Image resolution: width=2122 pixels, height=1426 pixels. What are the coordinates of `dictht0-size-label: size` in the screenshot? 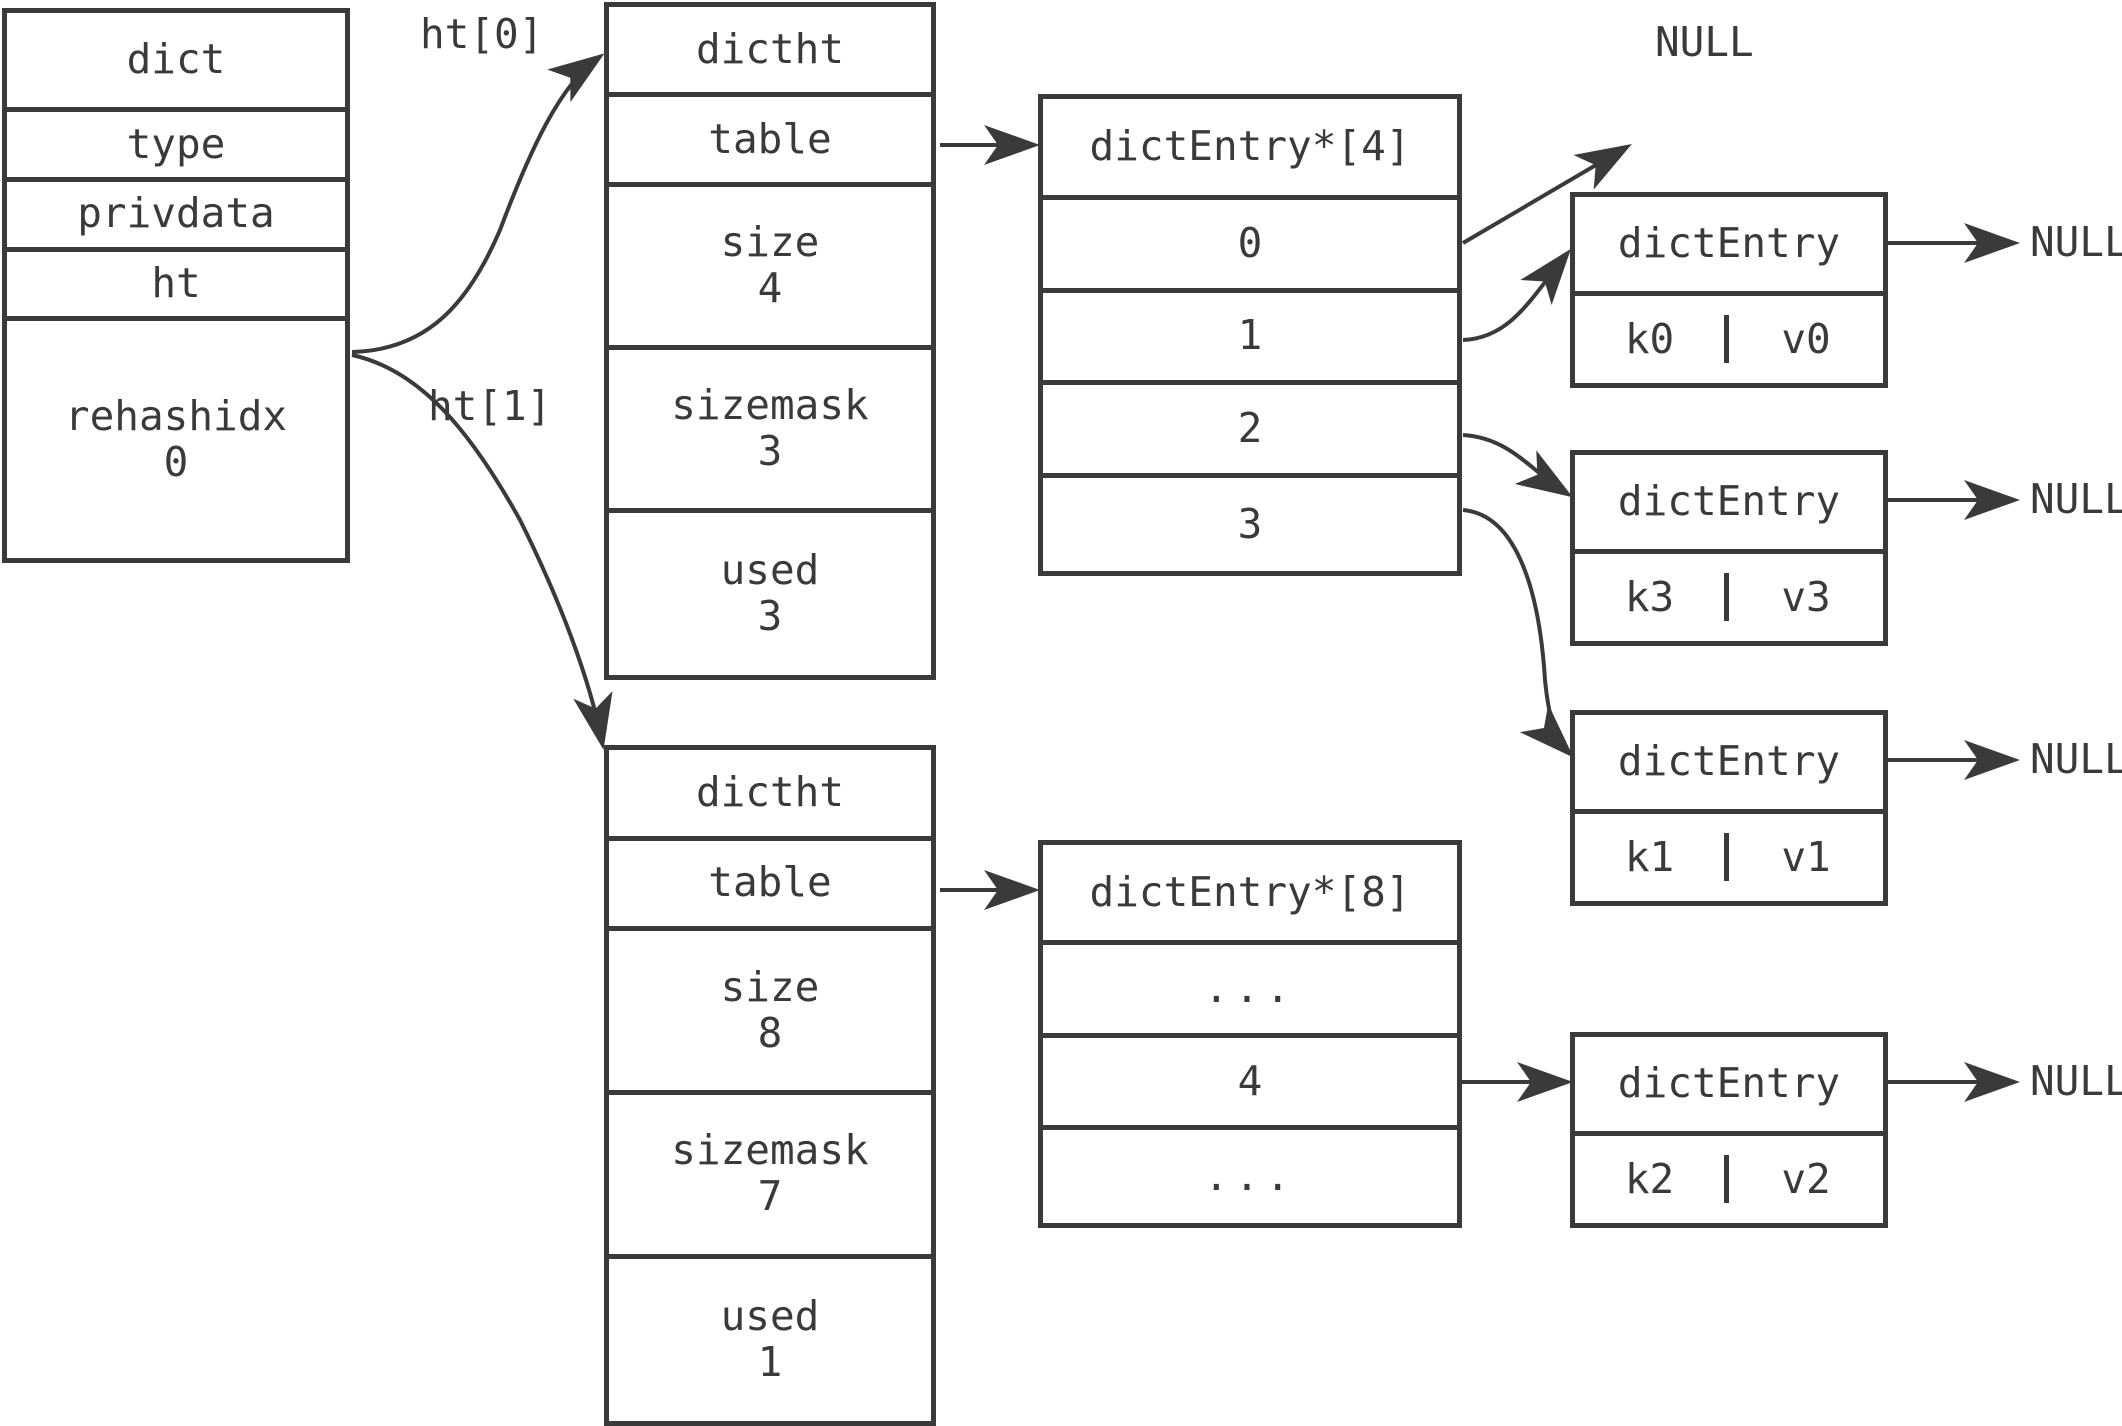 It's located at (770, 242).